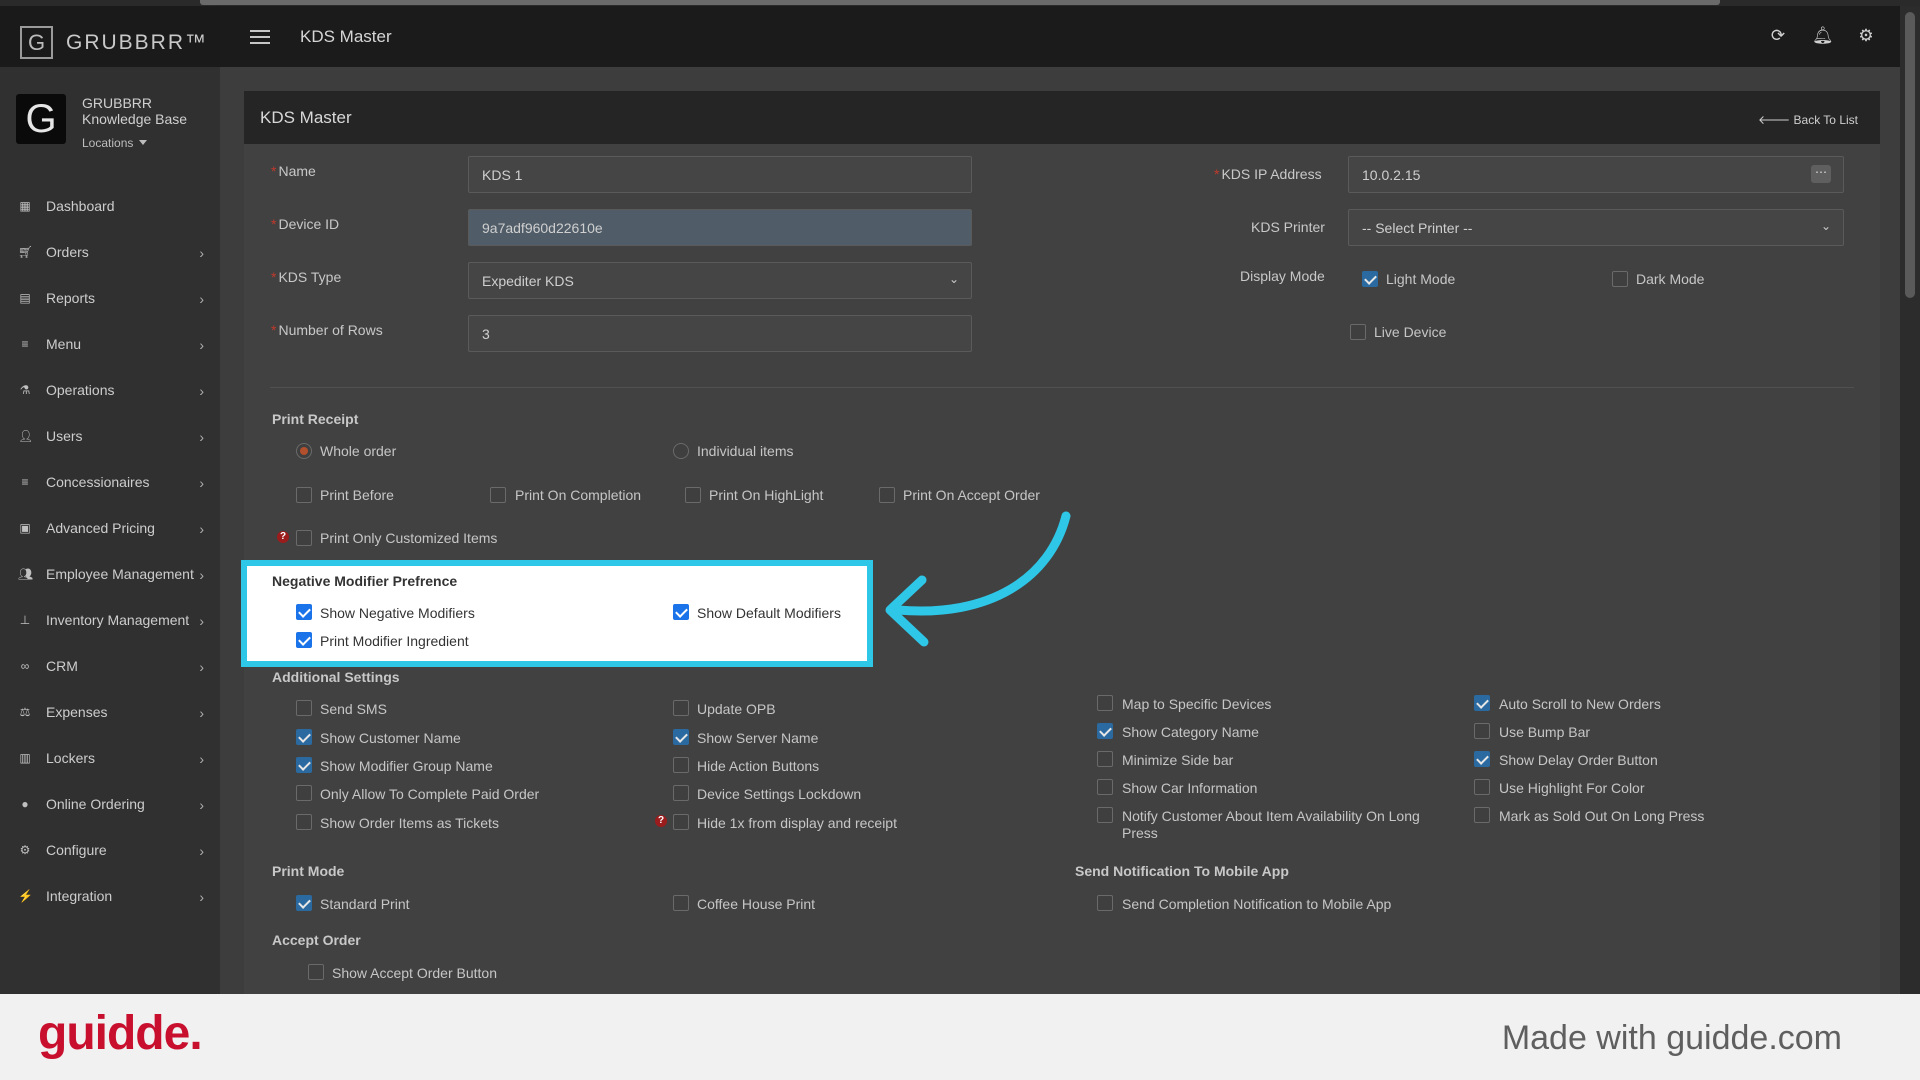 This screenshot has height=1080, width=1920. What do you see at coordinates (1105, 703) in the screenshot?
I see `map-devices-checkbox` at bounding box center [1105, 703].